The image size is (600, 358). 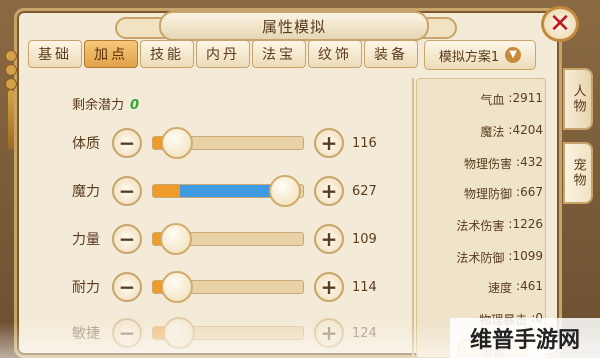 What do you see at coordinates (364, 191) in the screenshot?
I see `attribute-value: 627` at bounding box center [364, 191].